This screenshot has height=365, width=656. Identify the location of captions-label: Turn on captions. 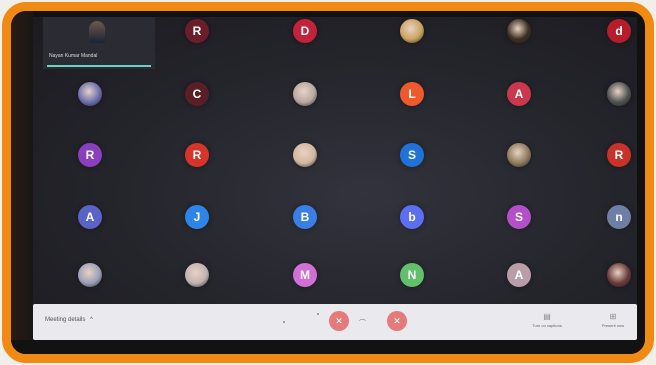
(547, 325).